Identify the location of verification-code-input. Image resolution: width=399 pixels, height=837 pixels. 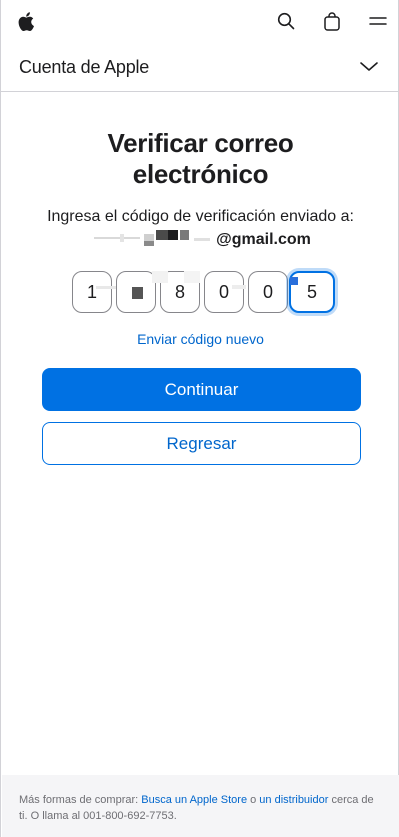
(203, 292).